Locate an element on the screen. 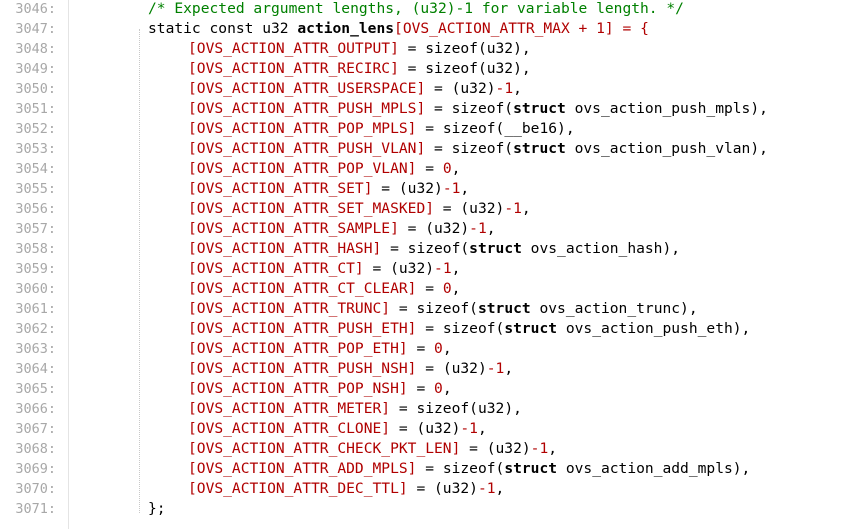 This screenshot has width=852, height=529. code-operator: + is located at coordinates (583, 28).